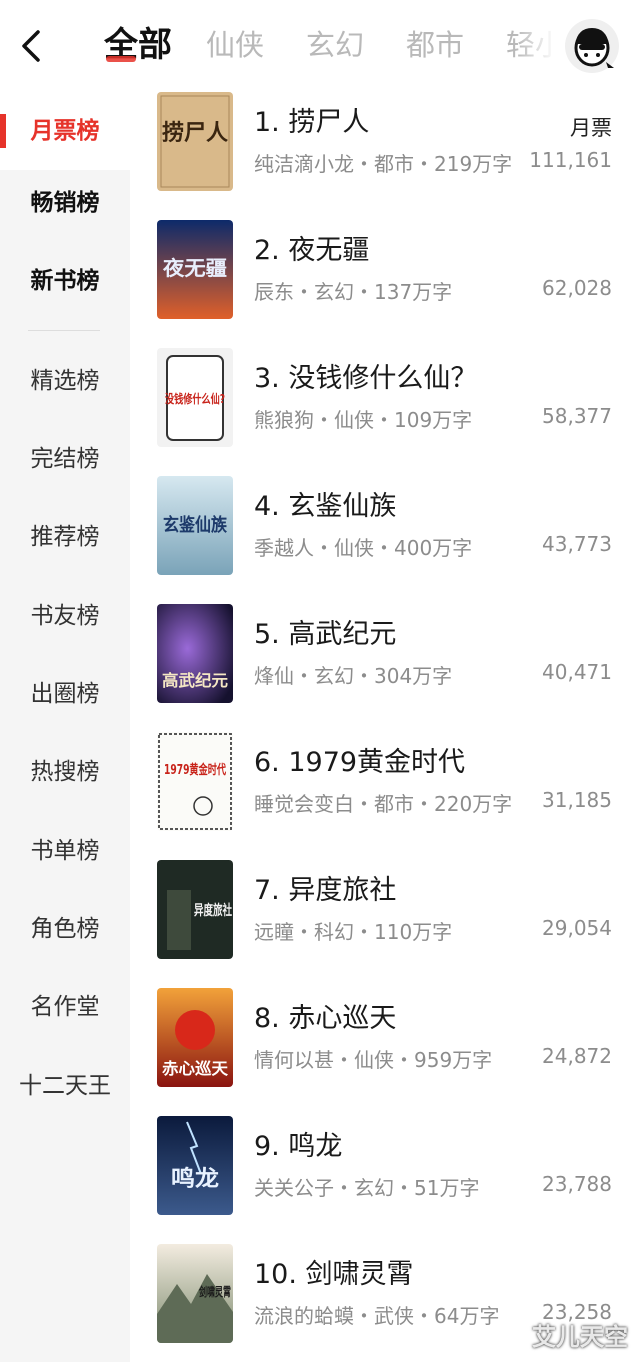 This screenshot has height=1362, width=640. Describe the element at coordinates (360, 762) in the screenshot. I see `book-title: 6. 1979黄金时代` at that location.